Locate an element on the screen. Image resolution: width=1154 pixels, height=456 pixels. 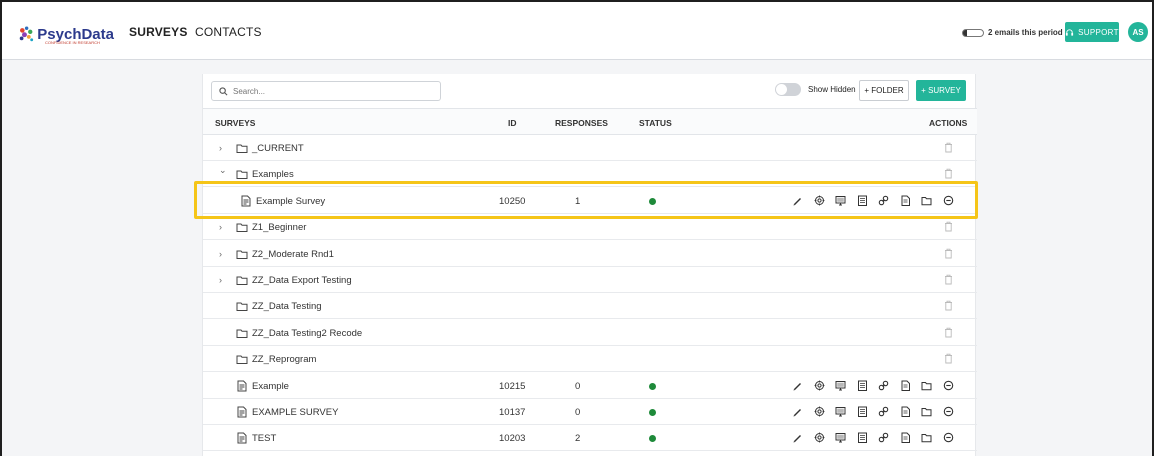
row-name: Z2_Moderate Rnd1 is located at coordinates (293, 254).